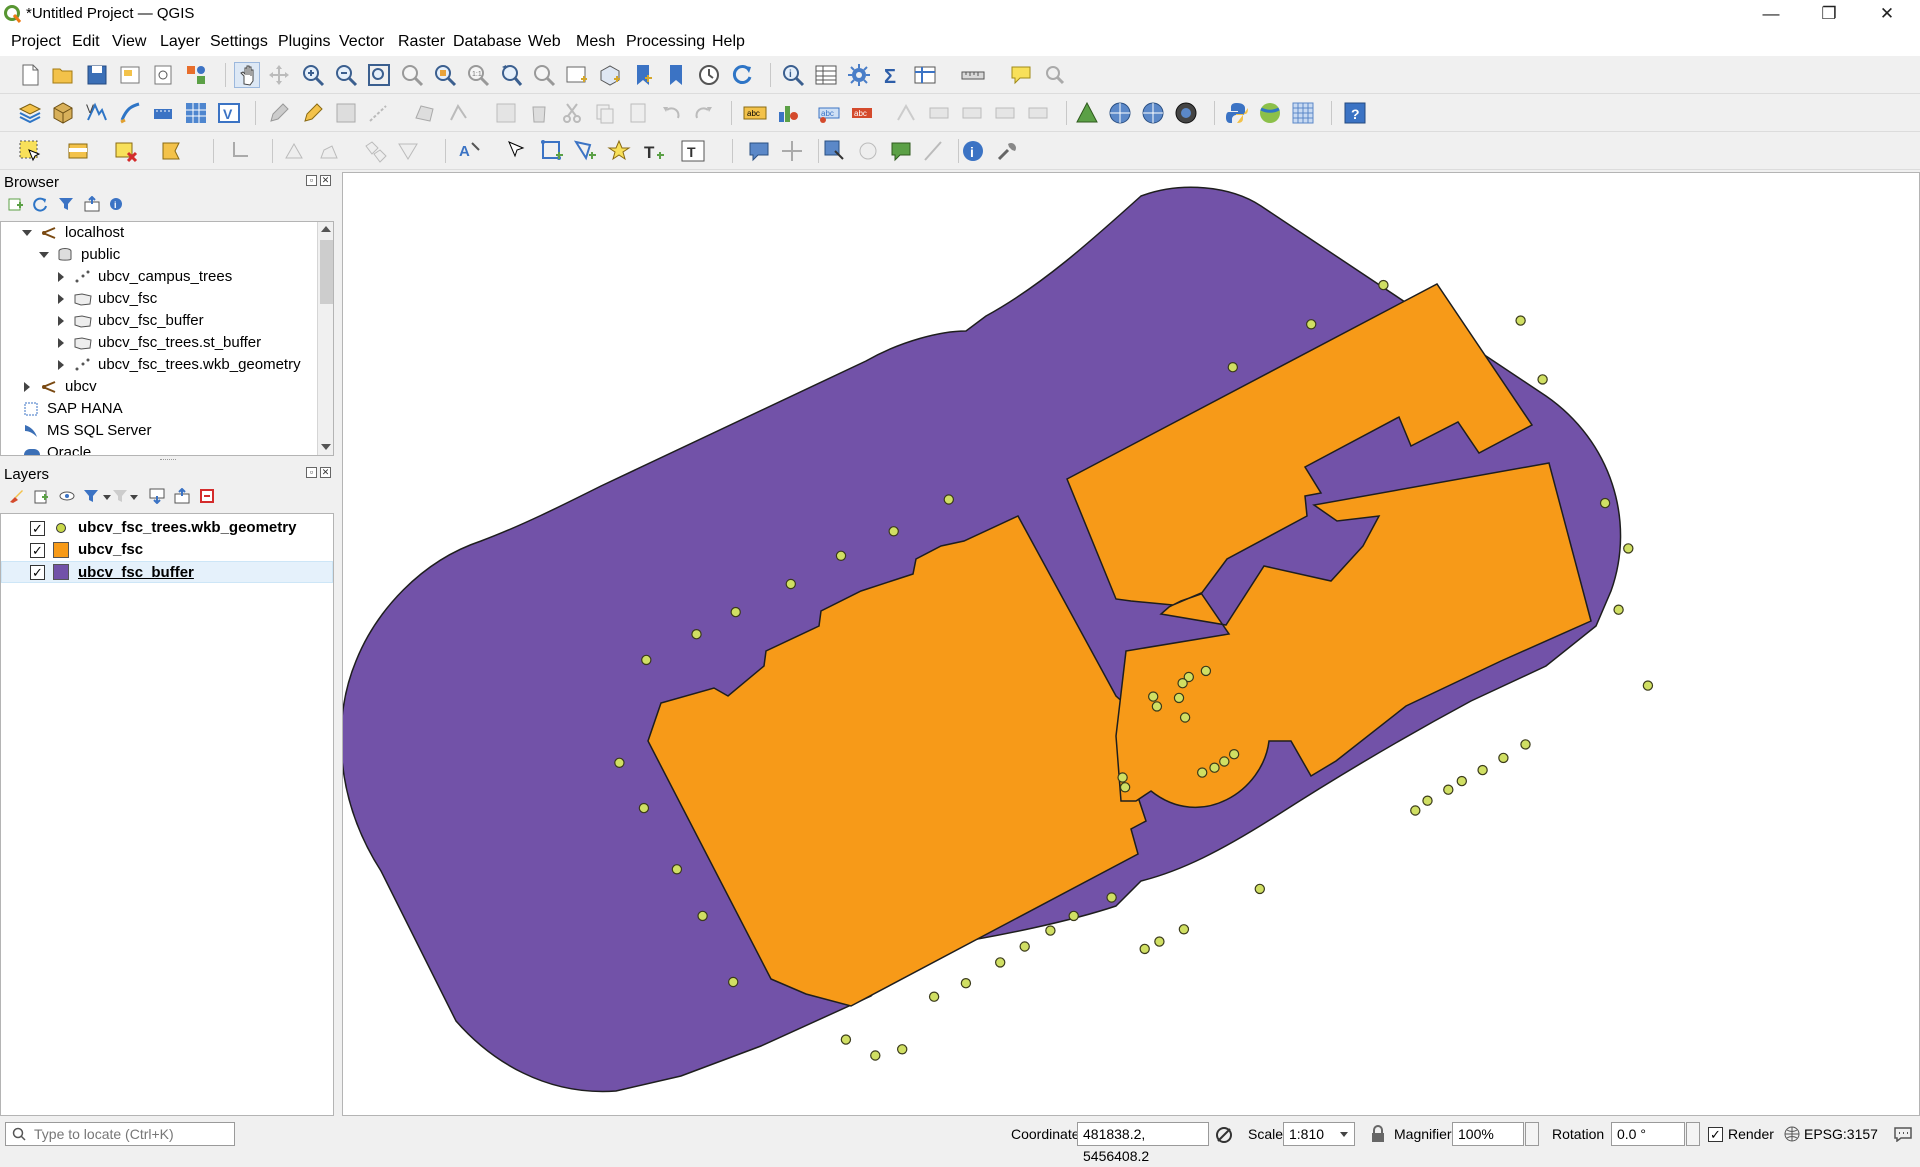 The image size is (1920, 1167). Describe the element at coordinates (158, 255) in the screenshot. I see `browser-item-public: public` at that location.